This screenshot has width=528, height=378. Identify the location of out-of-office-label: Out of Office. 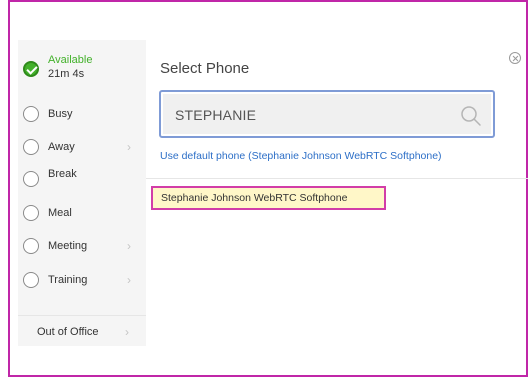
(68, 331).